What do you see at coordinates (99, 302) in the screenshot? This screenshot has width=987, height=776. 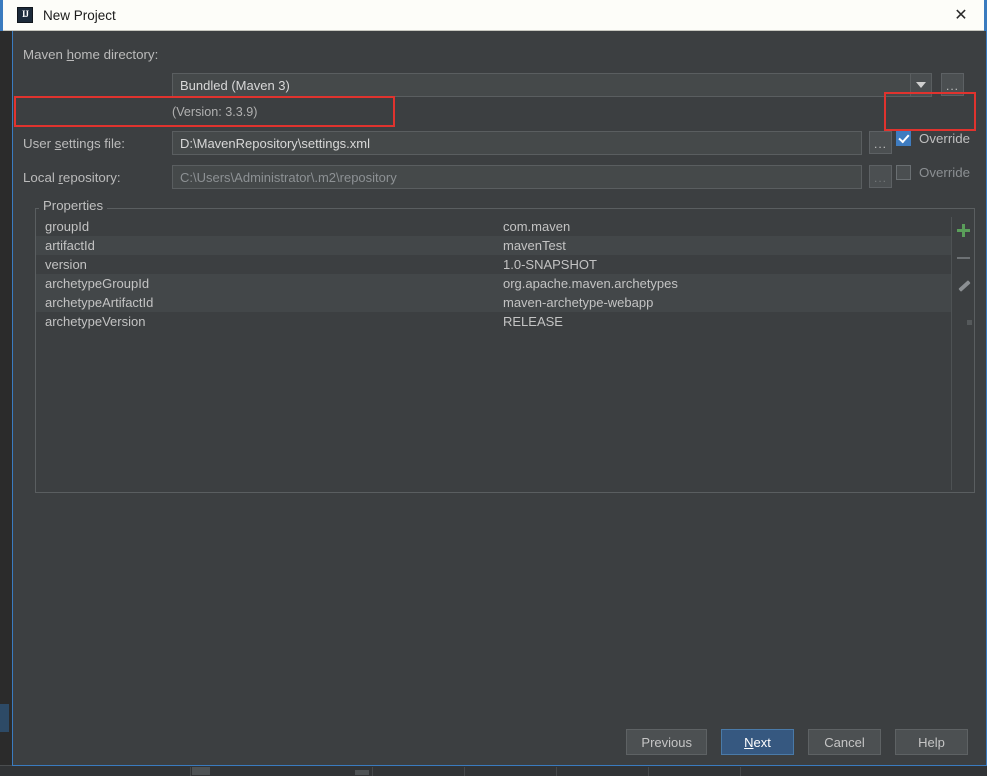 I see `property-key: archetypeArtifactId` at bounding box center [99, 302].